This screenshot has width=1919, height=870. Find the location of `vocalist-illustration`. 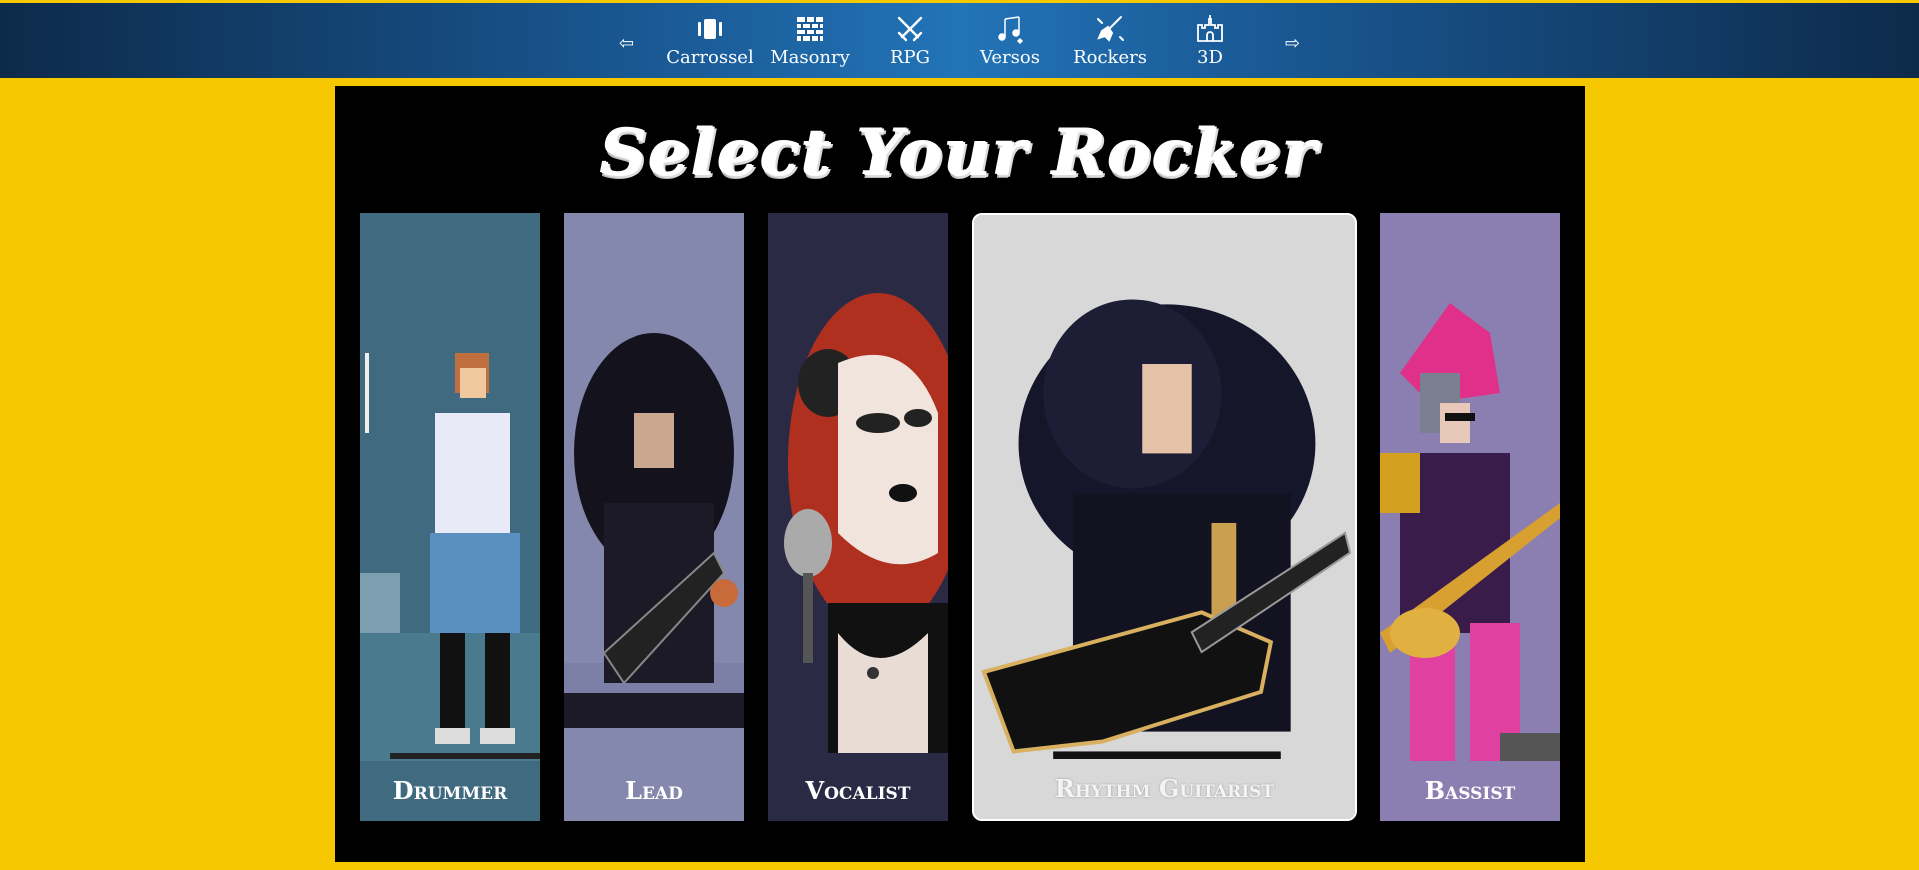

vocalist-illustration is located at coordinates (858, 517).